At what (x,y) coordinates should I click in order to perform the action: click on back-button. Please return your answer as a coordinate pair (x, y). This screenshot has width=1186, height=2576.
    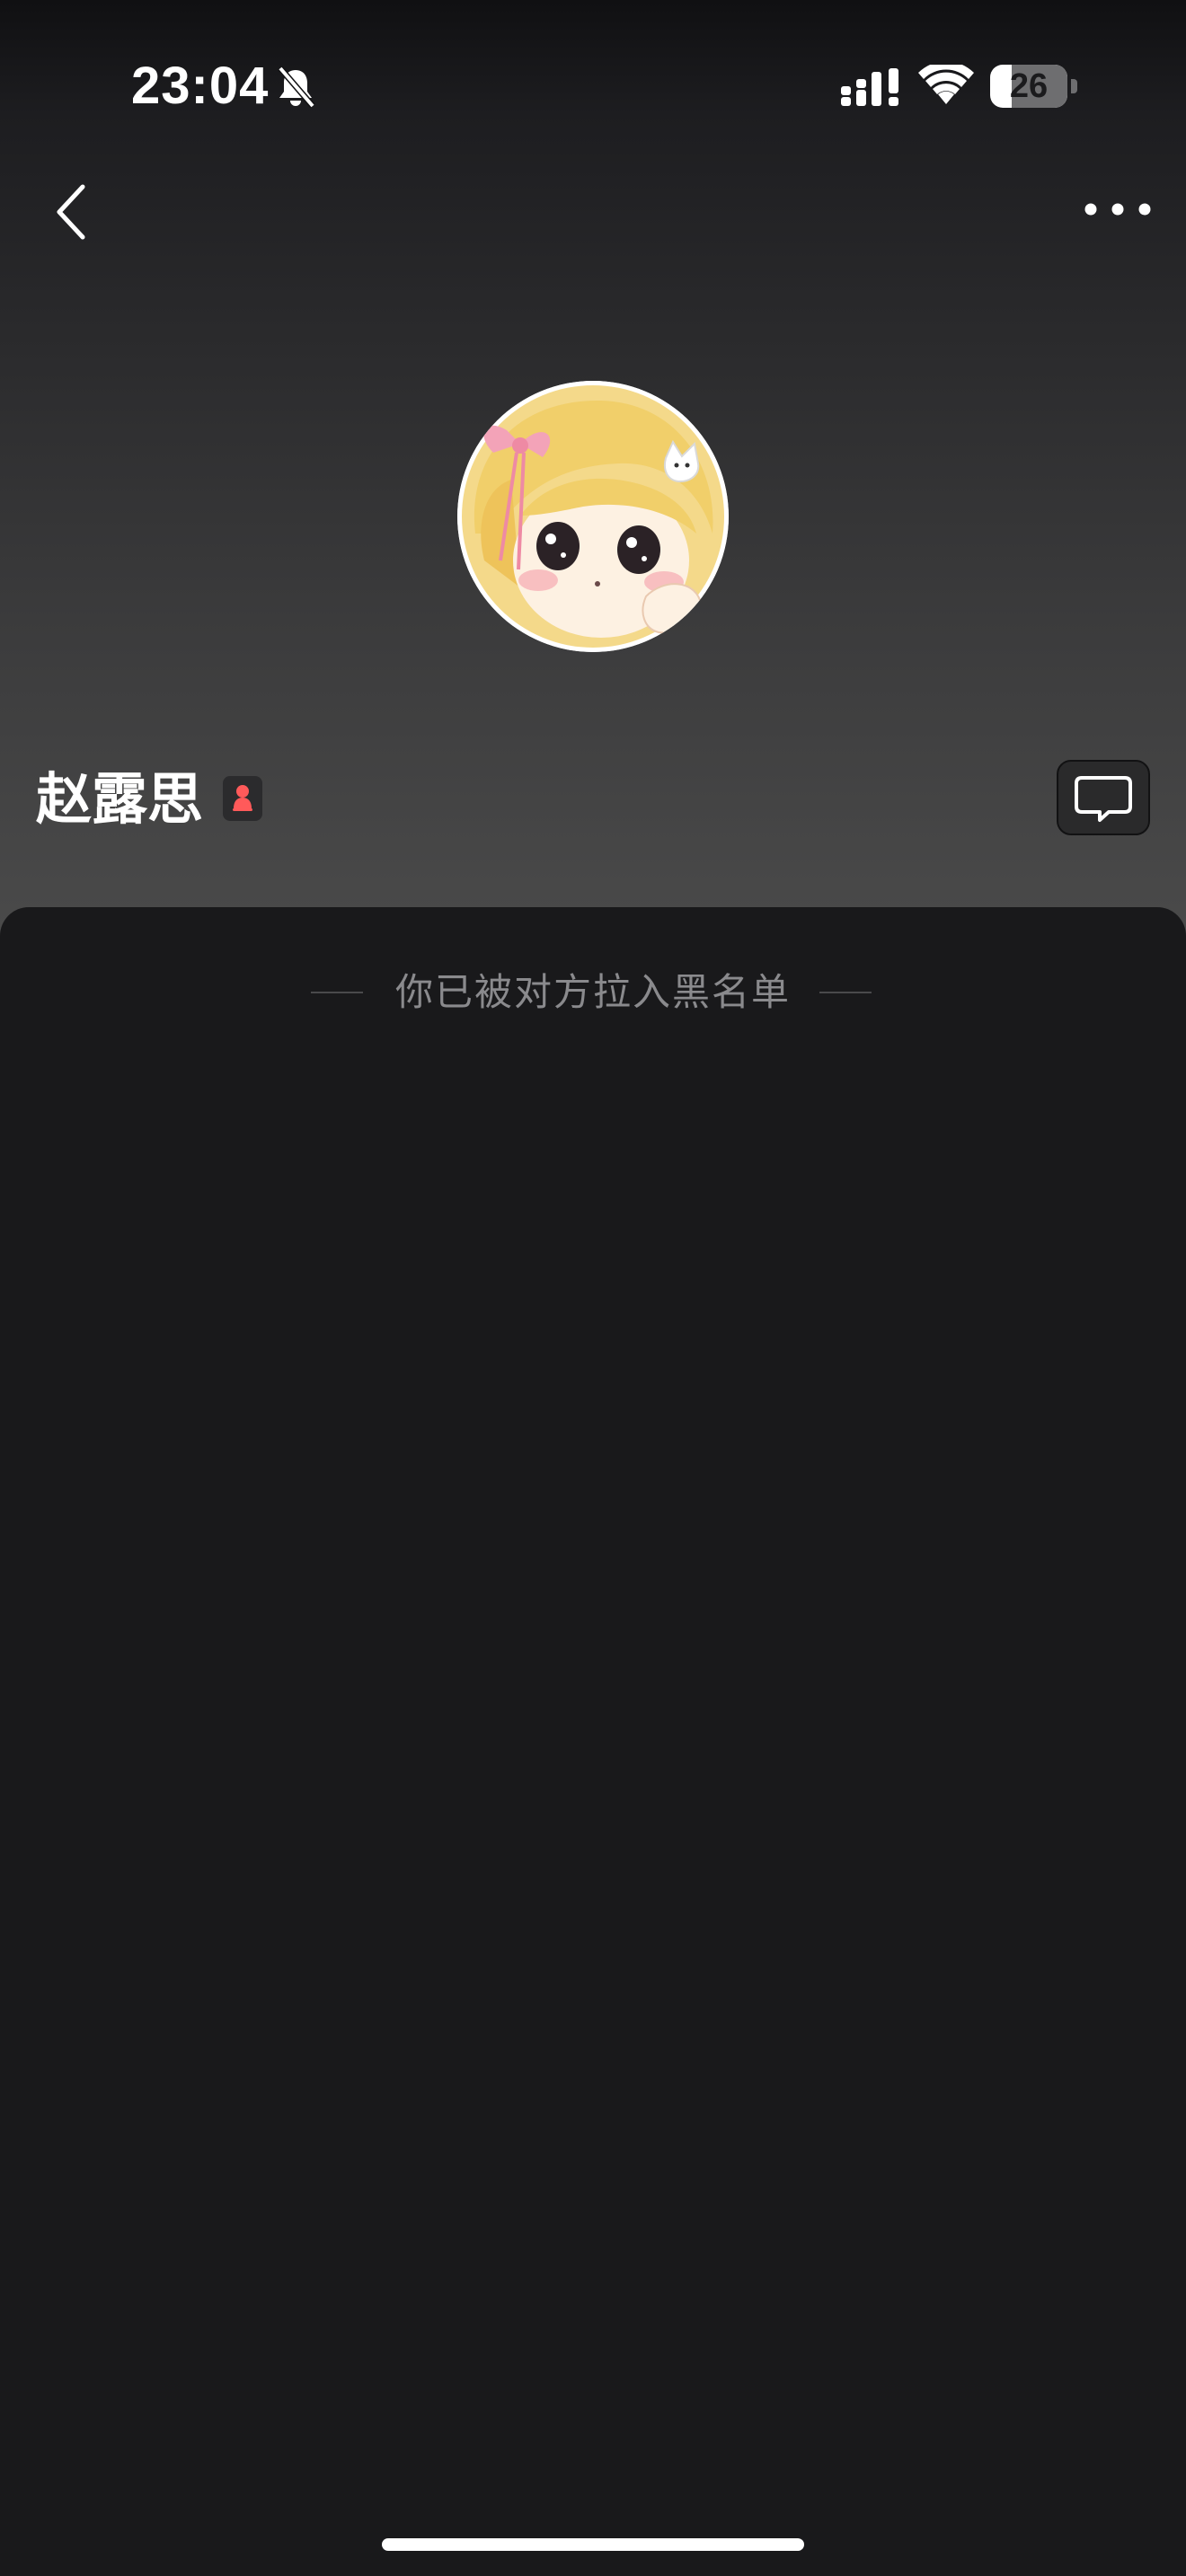
    Looking at the image, I should click on (75, 211).